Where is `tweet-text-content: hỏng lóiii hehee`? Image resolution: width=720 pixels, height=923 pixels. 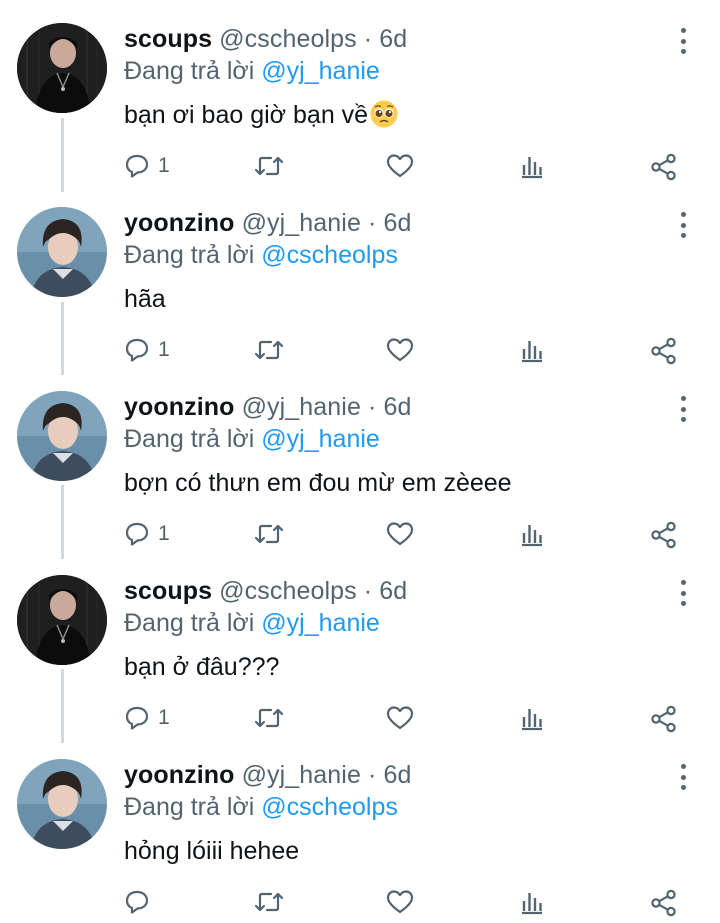 tweet-text-content: hỏng lóiii hehee is located at coordinates (212, 851).